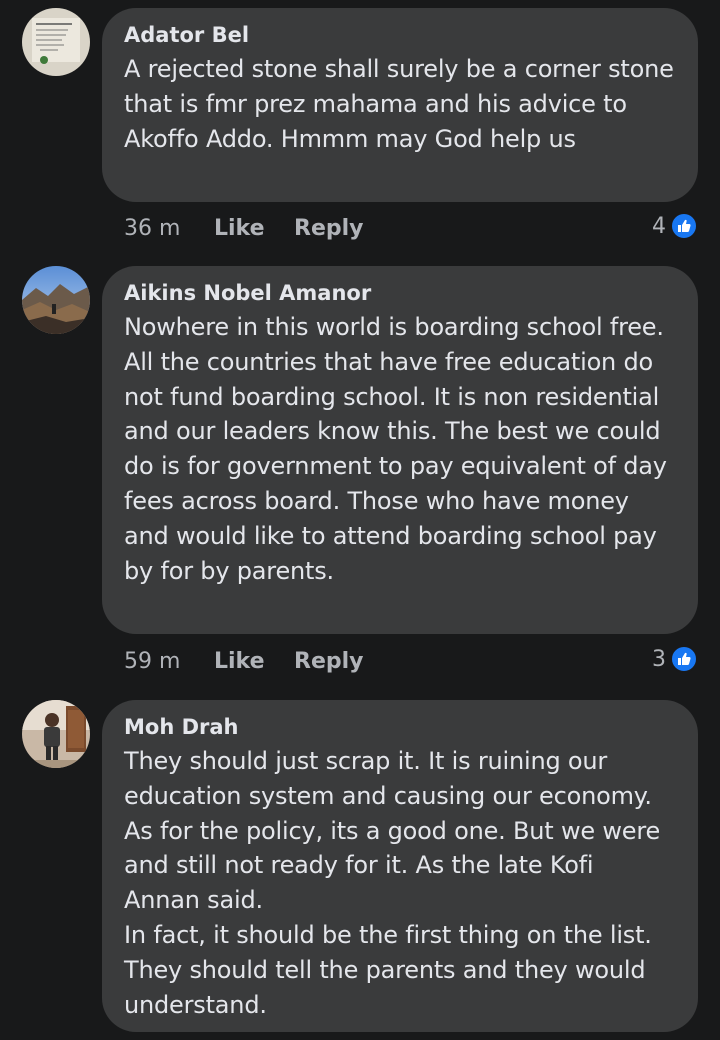 The width and height of the screenshot is (720, 1040). Describe the element at coordinates (659, 226) in the screenshot. I see `reaction-count: 4` at that location.